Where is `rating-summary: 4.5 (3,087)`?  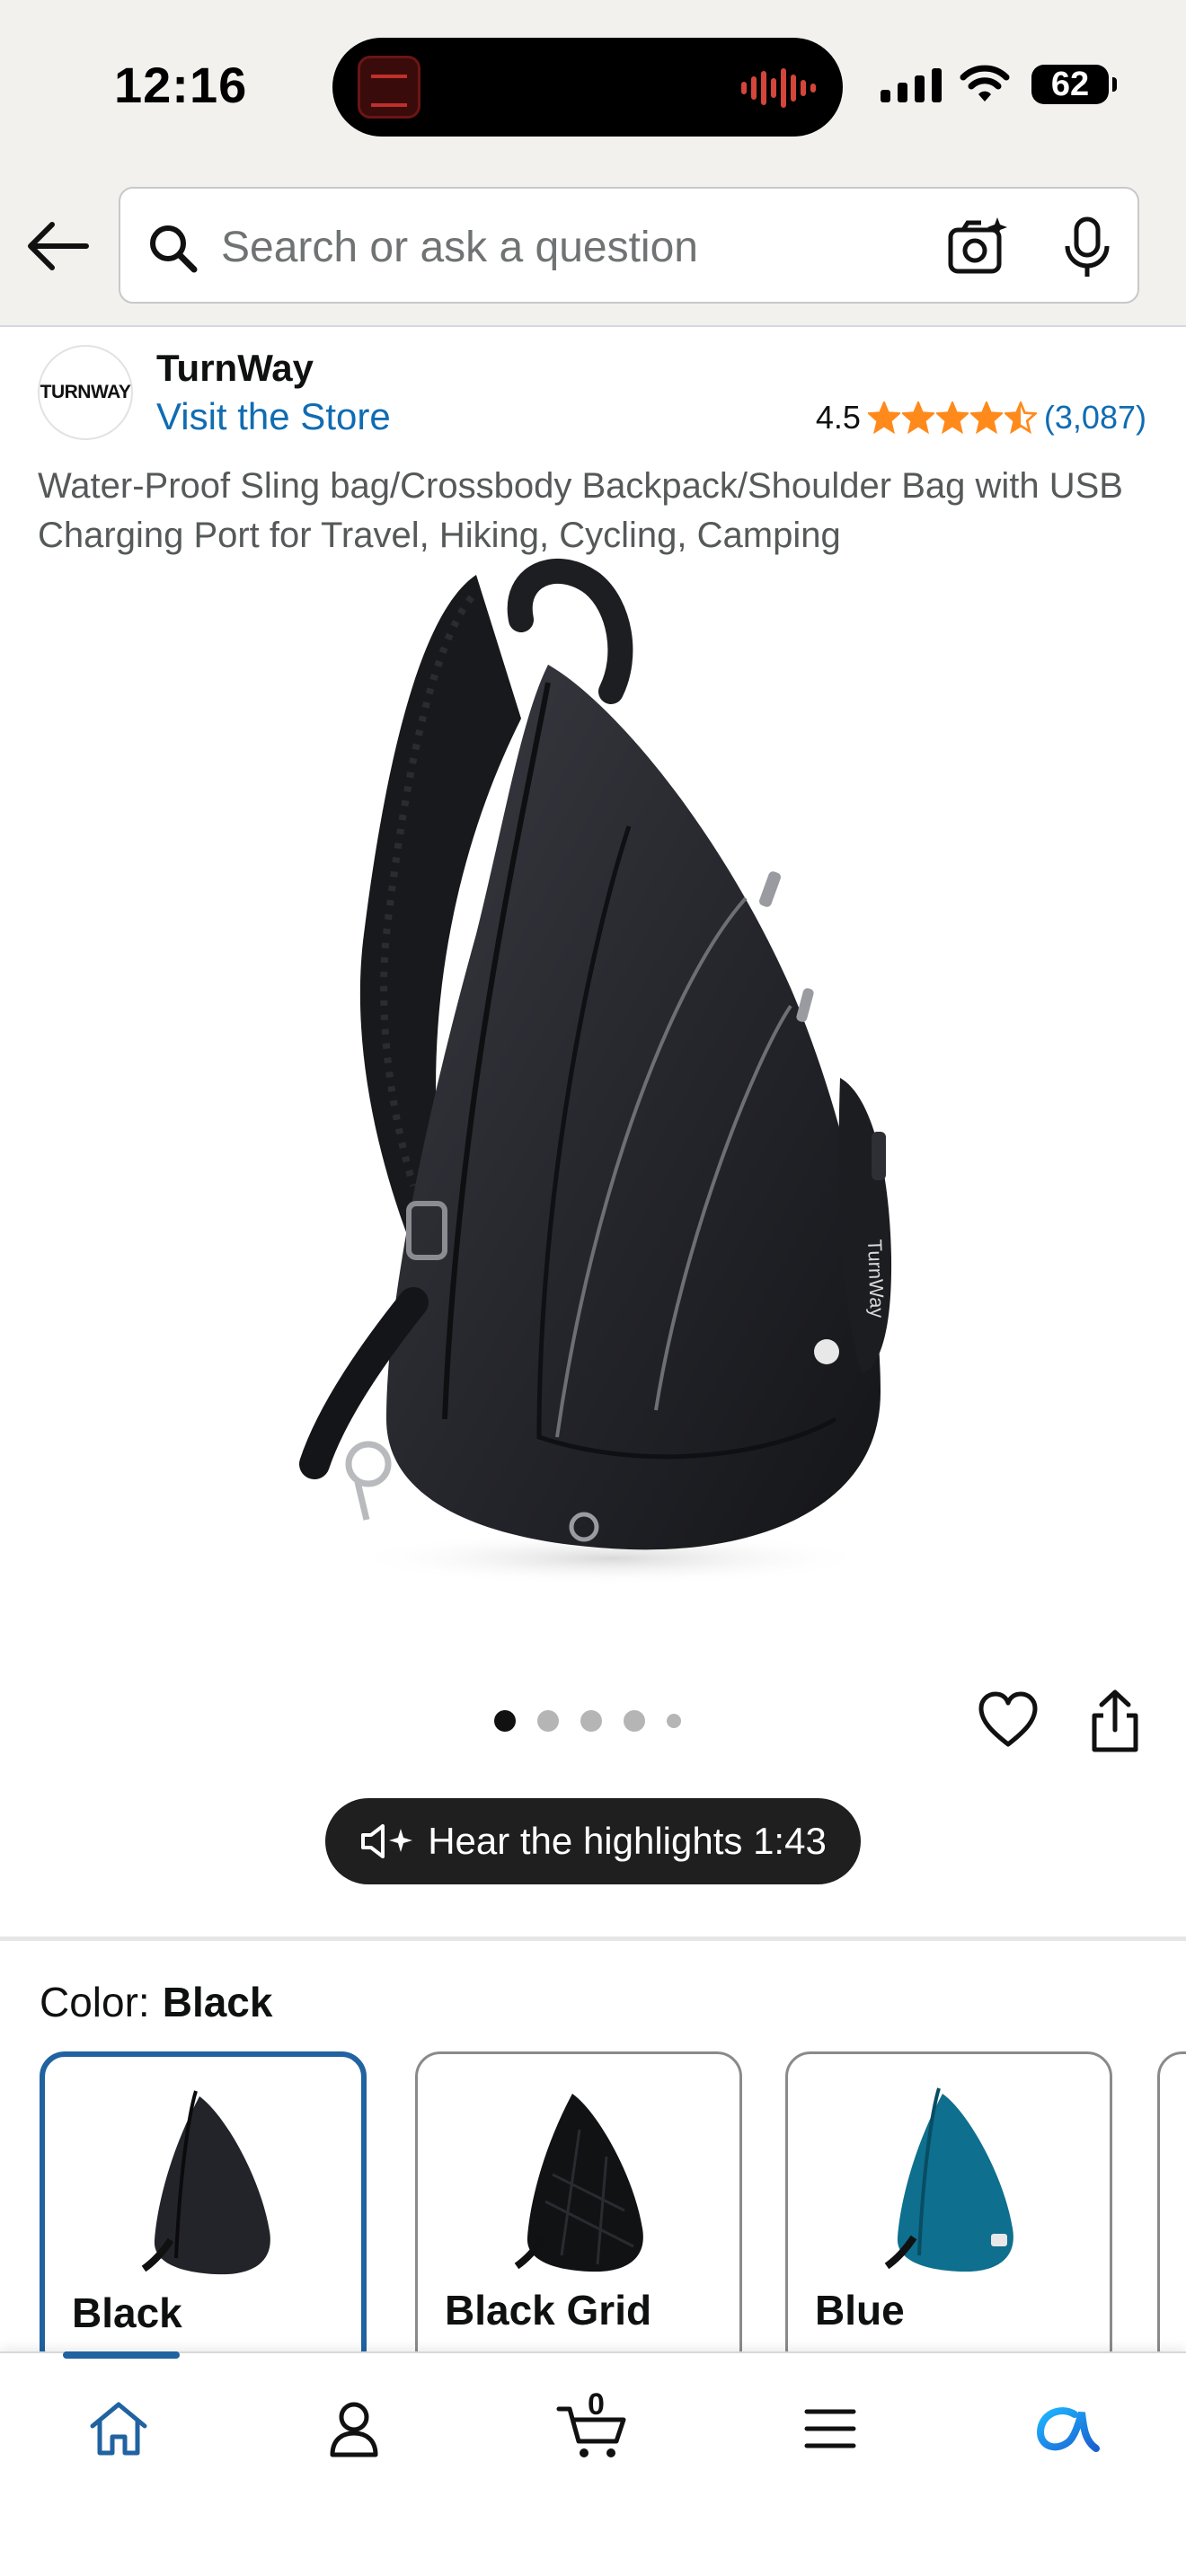 rating-summary: 4.5 (3,087) is located at coordinates (981, 418).